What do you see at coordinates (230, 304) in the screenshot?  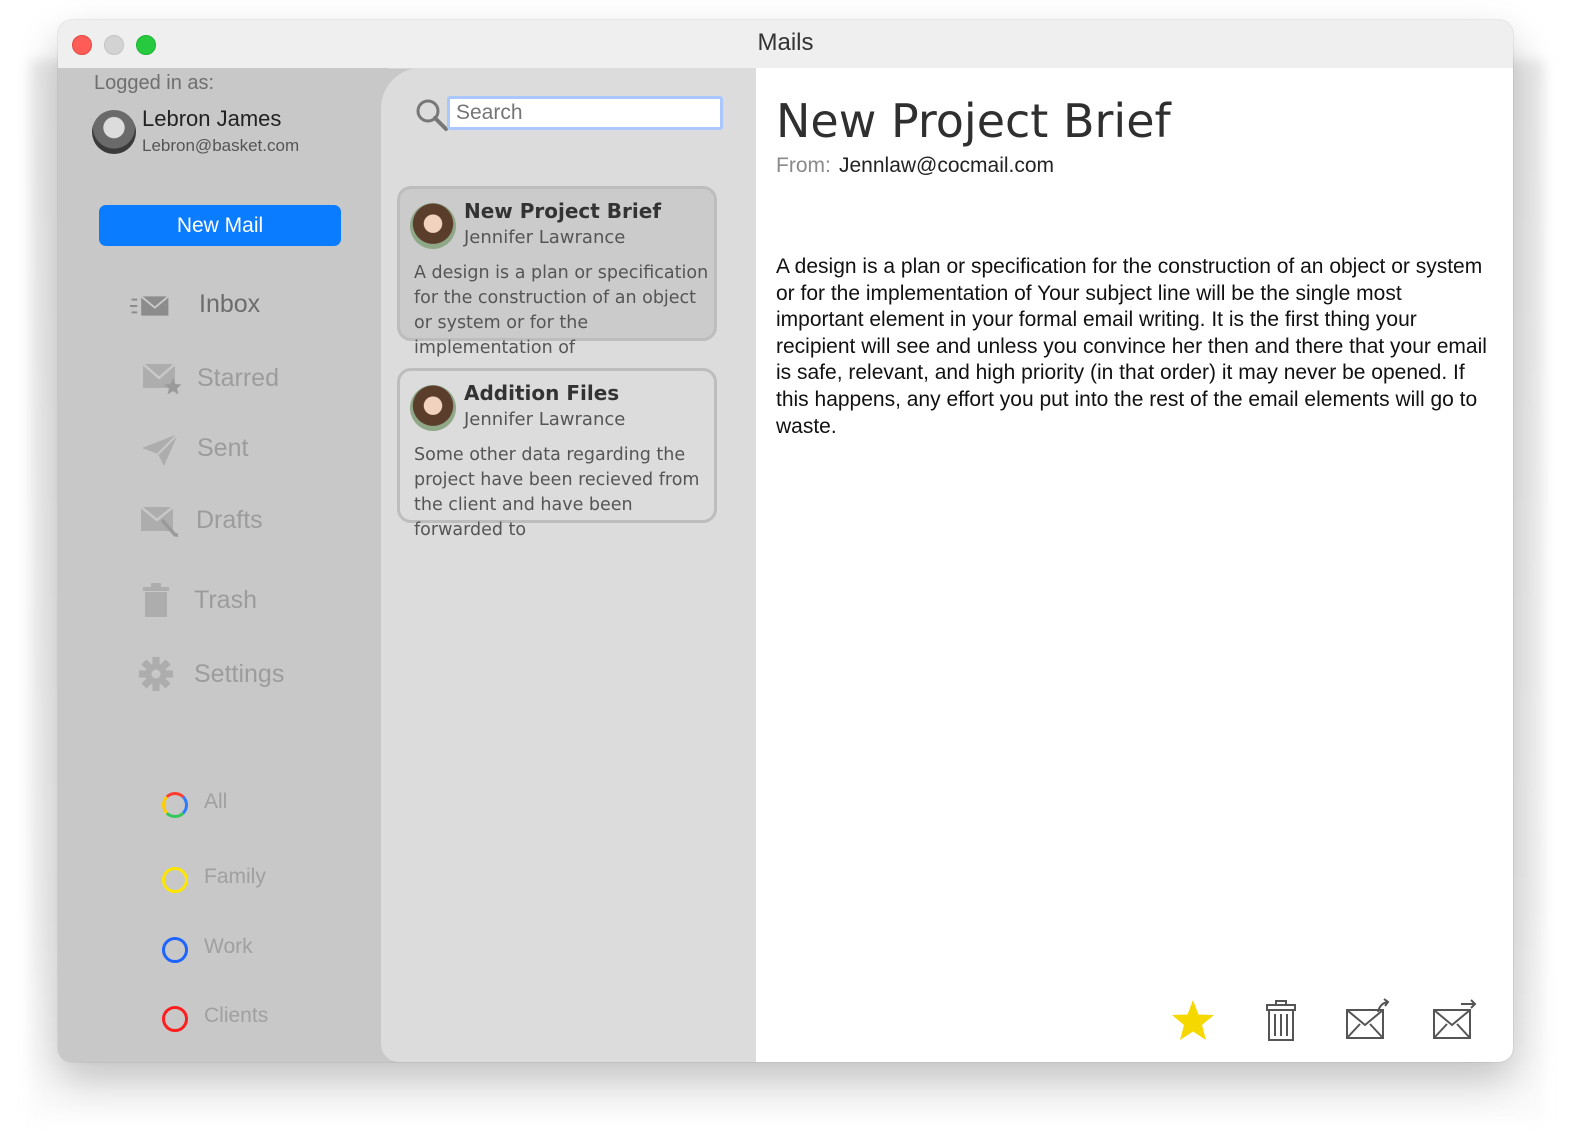 I see `sidebar-item-label: Inbox` at bounding box center [230, 304].